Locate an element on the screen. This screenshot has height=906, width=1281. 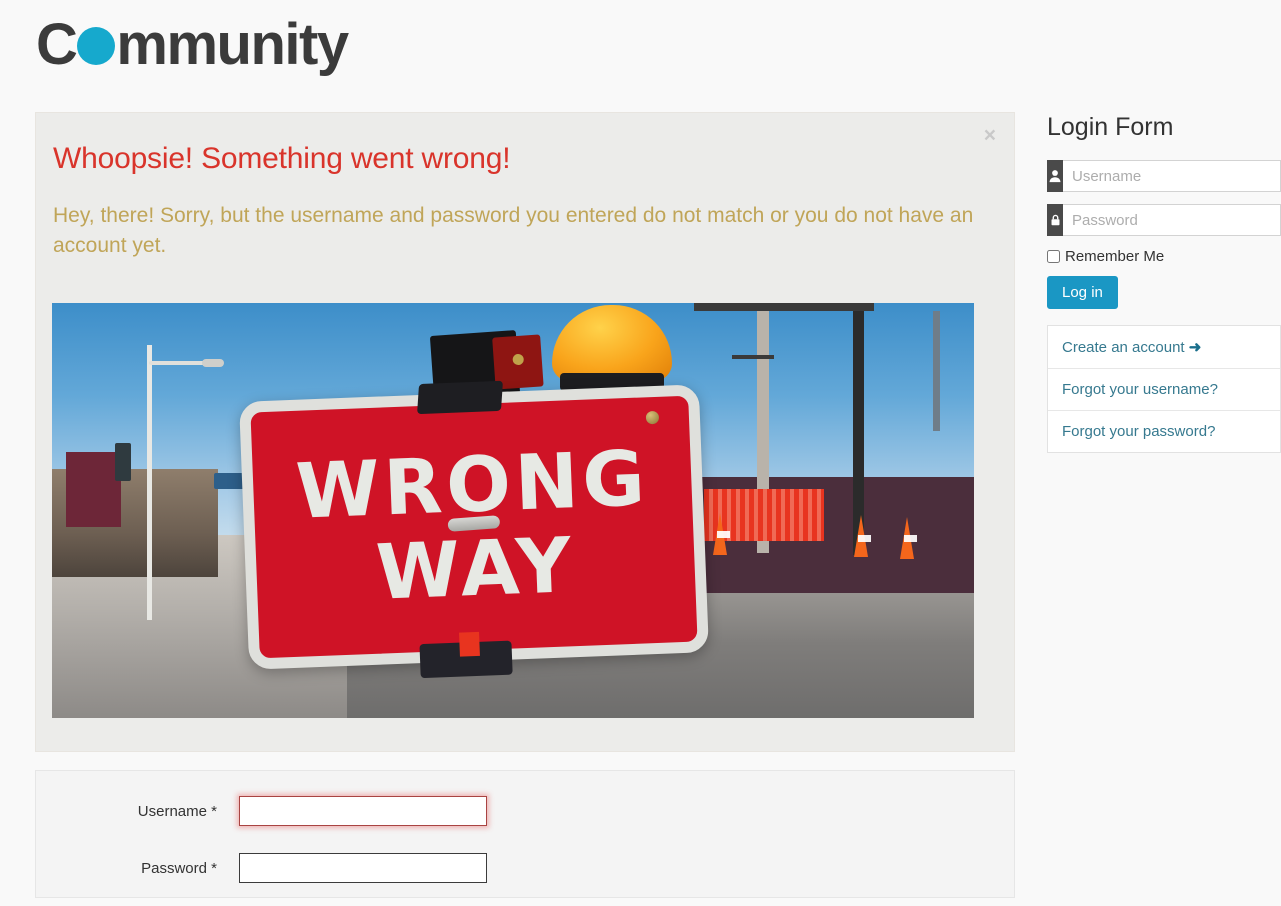
form-row-password: Password * is located at coordinates (261, 868).